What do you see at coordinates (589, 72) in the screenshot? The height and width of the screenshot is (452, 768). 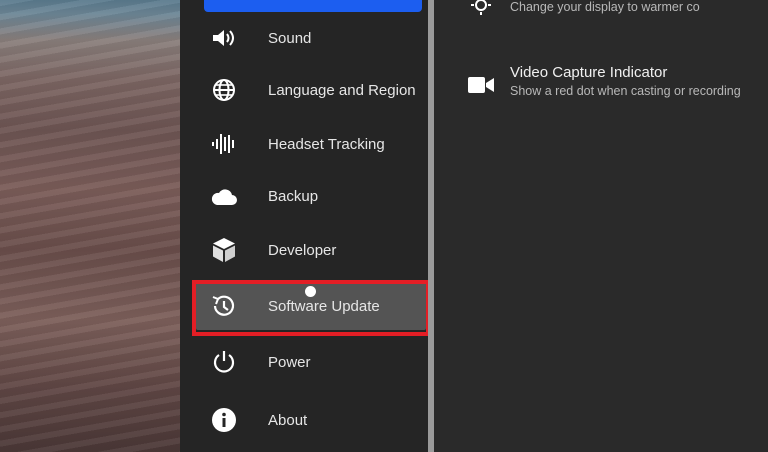 I see `setting-title: Video Capture Indicator` at bounding box center [589, 72].